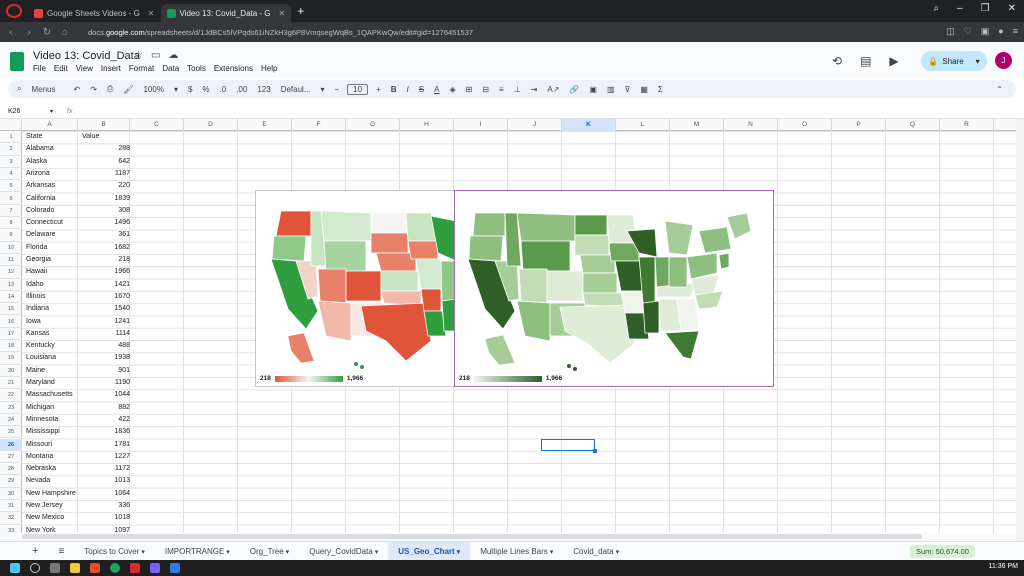 This screenshot has height=576, width=1024. Describe the element at coordinates (90, 137) in the screenshot. I see `cell-b1: Value` at that location.